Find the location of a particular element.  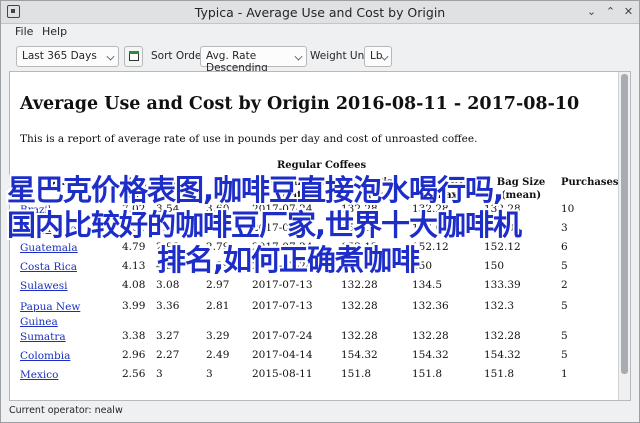

window-title: Typica - Average Use and Cost by Origin is located at coordinates (320, 12).